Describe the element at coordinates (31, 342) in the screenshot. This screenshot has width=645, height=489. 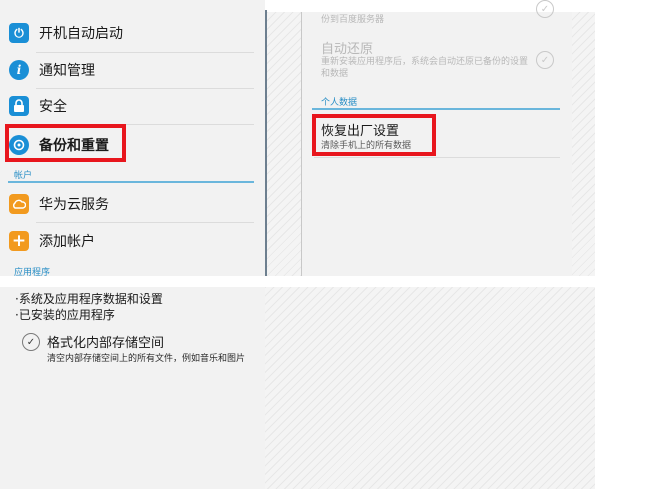
I see `format-storage-checkbox: ✓` at that location.